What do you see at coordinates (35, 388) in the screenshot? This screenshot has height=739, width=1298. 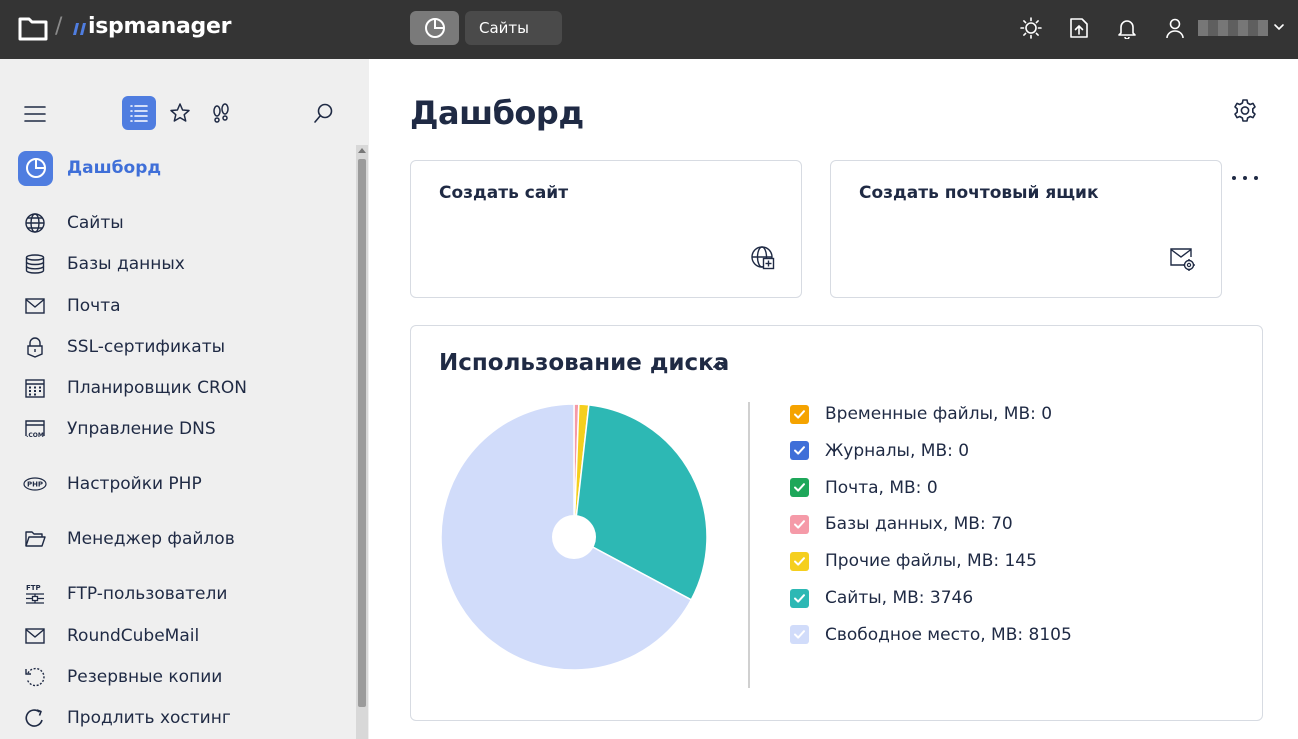 I see `calendar-icon` at bounding box center [35, 388].